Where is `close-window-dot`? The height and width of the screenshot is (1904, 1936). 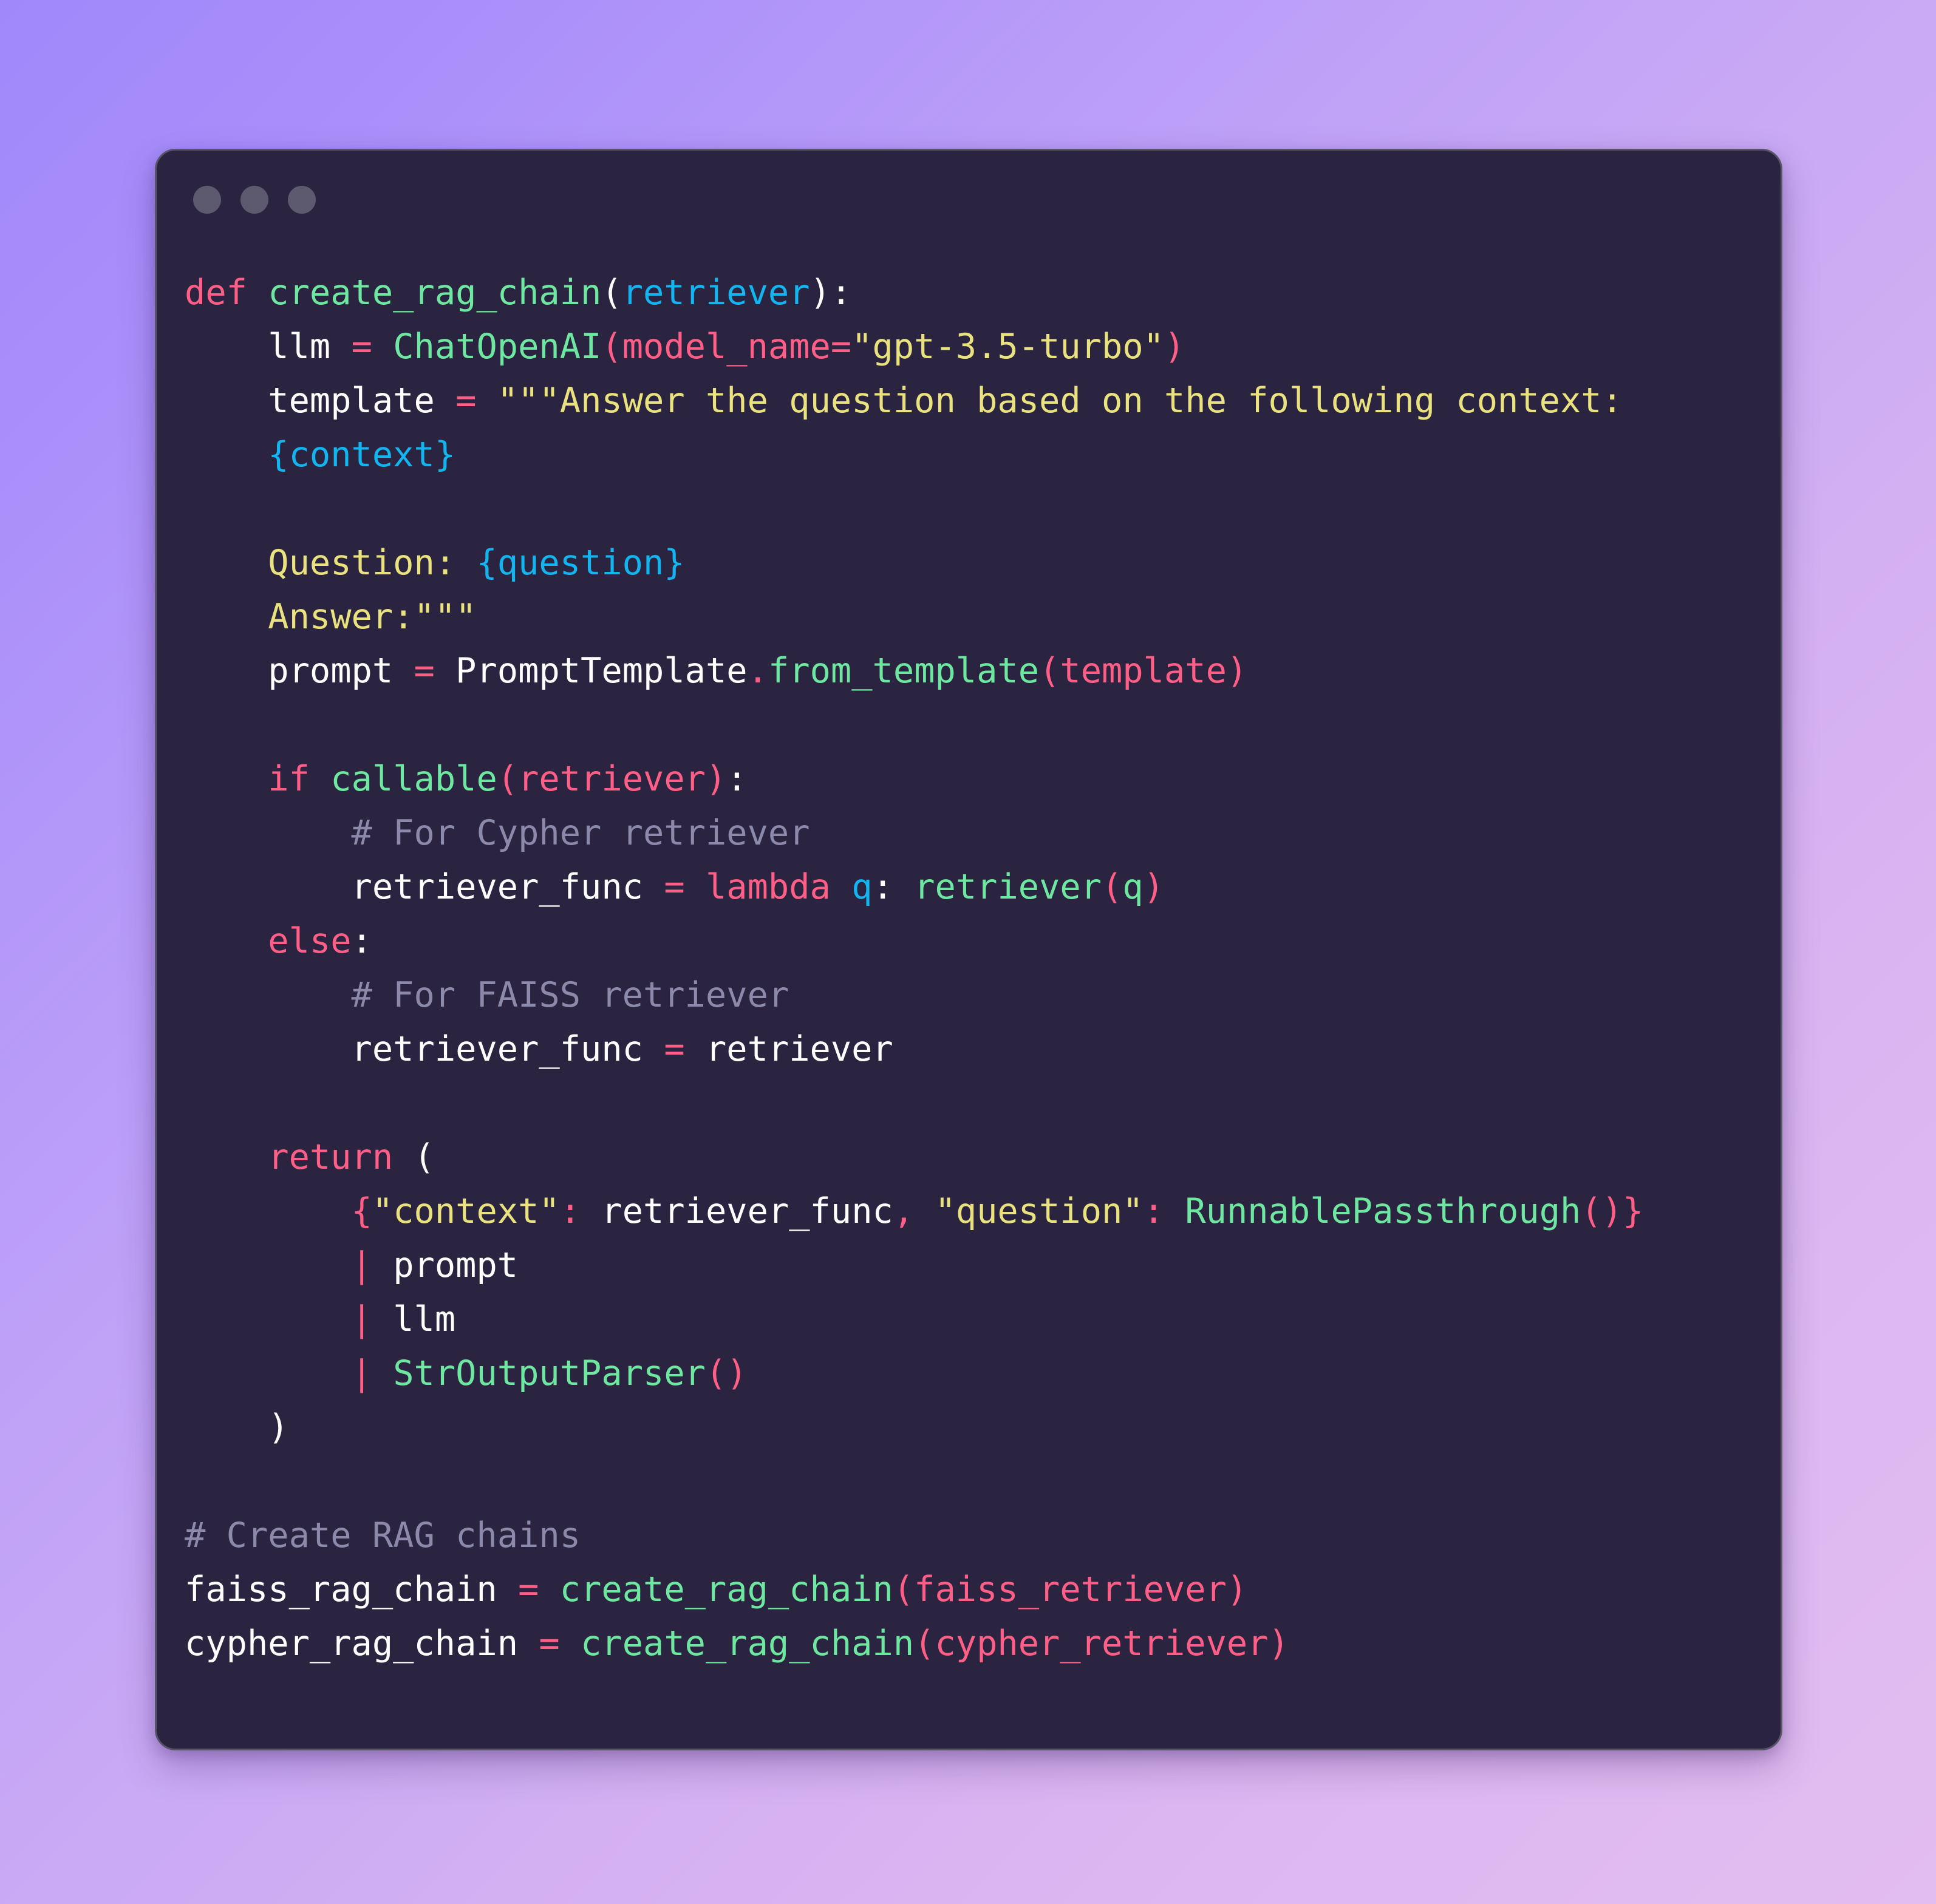 close-window-dot is located at coordinates (207, 200).